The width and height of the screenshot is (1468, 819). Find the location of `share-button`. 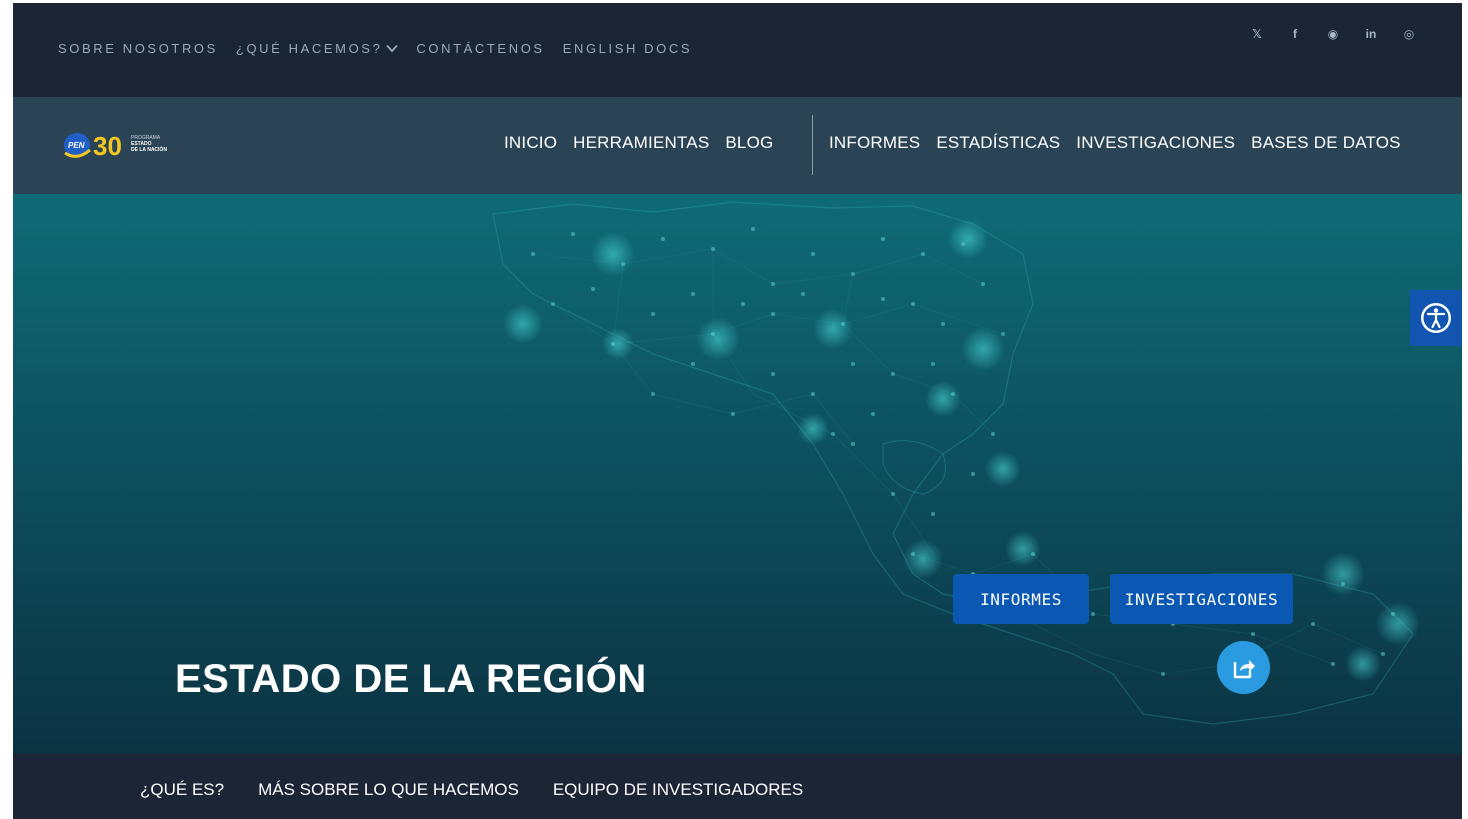

share-button is located at coordinates (1243, 667).